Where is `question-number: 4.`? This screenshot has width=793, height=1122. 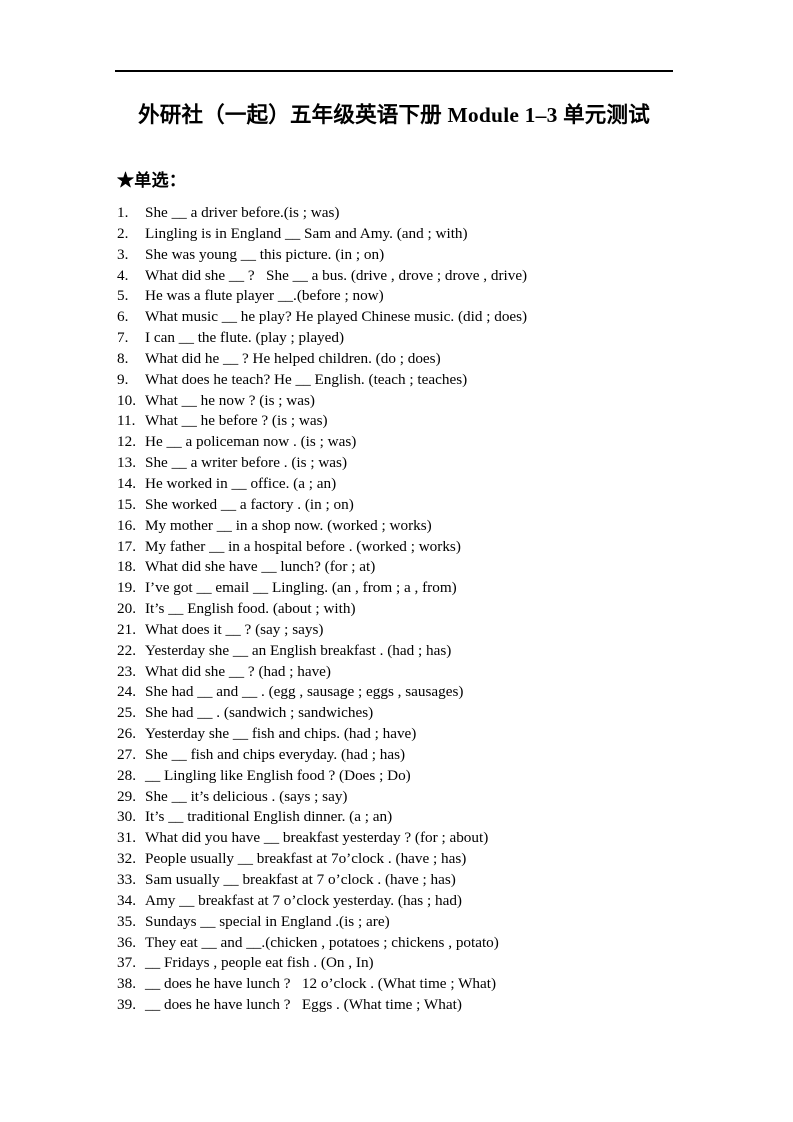
question-number: 4. is located at coordinates (123, 275).